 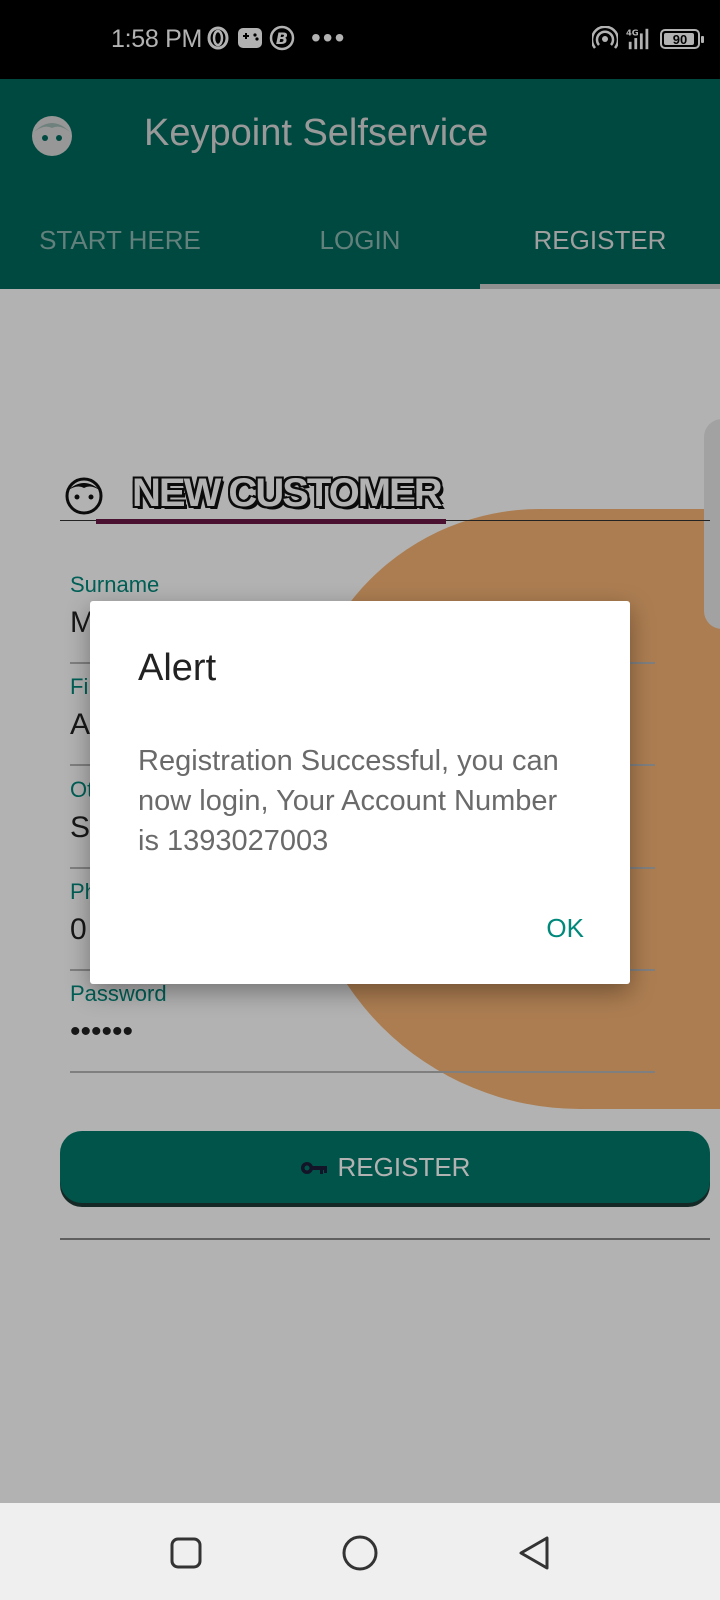 What do you see at coordinates (186, 1553) in the screenshot?
I see `recents-icon` at bounding box center [186, 1553].